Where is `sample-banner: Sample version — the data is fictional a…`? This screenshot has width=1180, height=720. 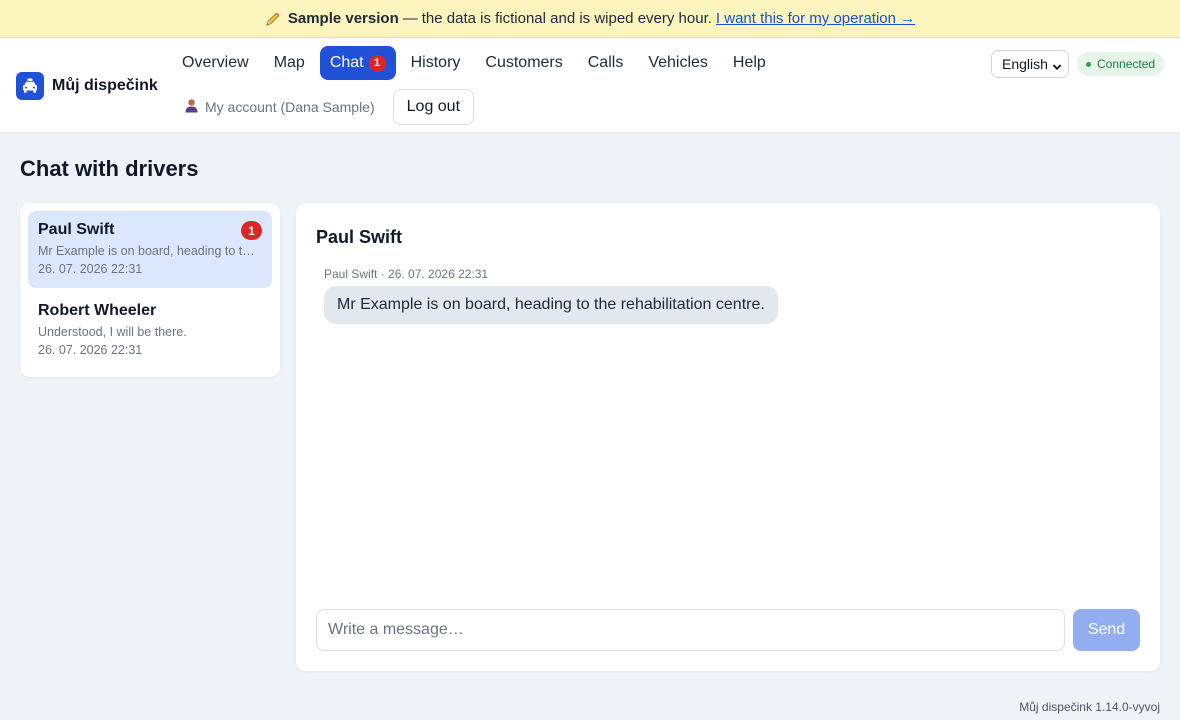 sample-banner: Sample version — the data is fictional a… is located at coordinates (590, 19).